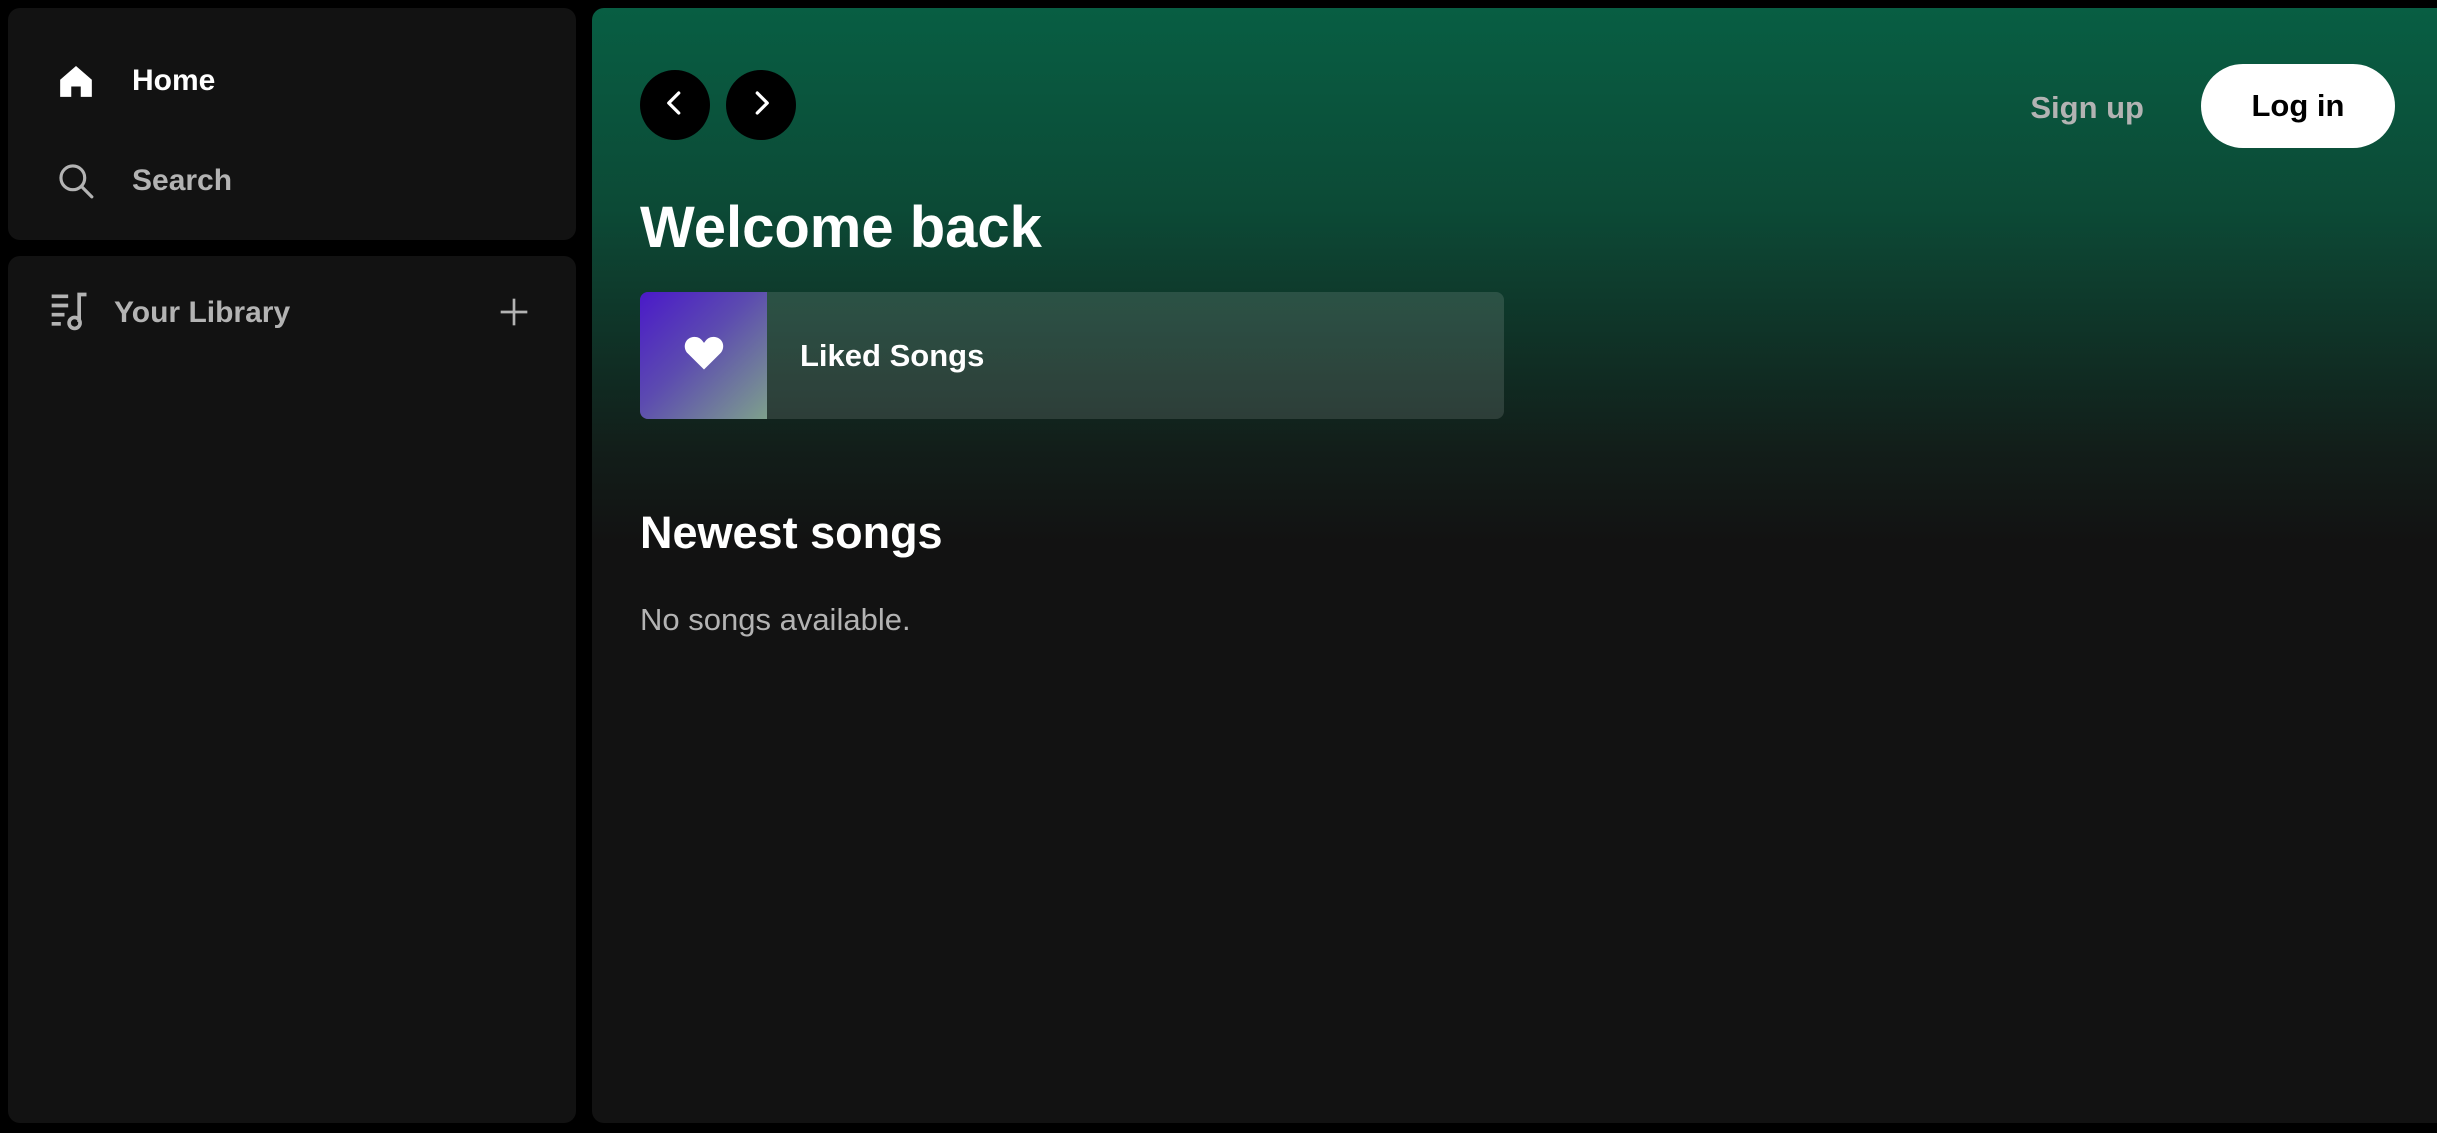  Describe the element at coordinates (841, 227) in the screenshot. I see `page-title: Welcome back` at that location.